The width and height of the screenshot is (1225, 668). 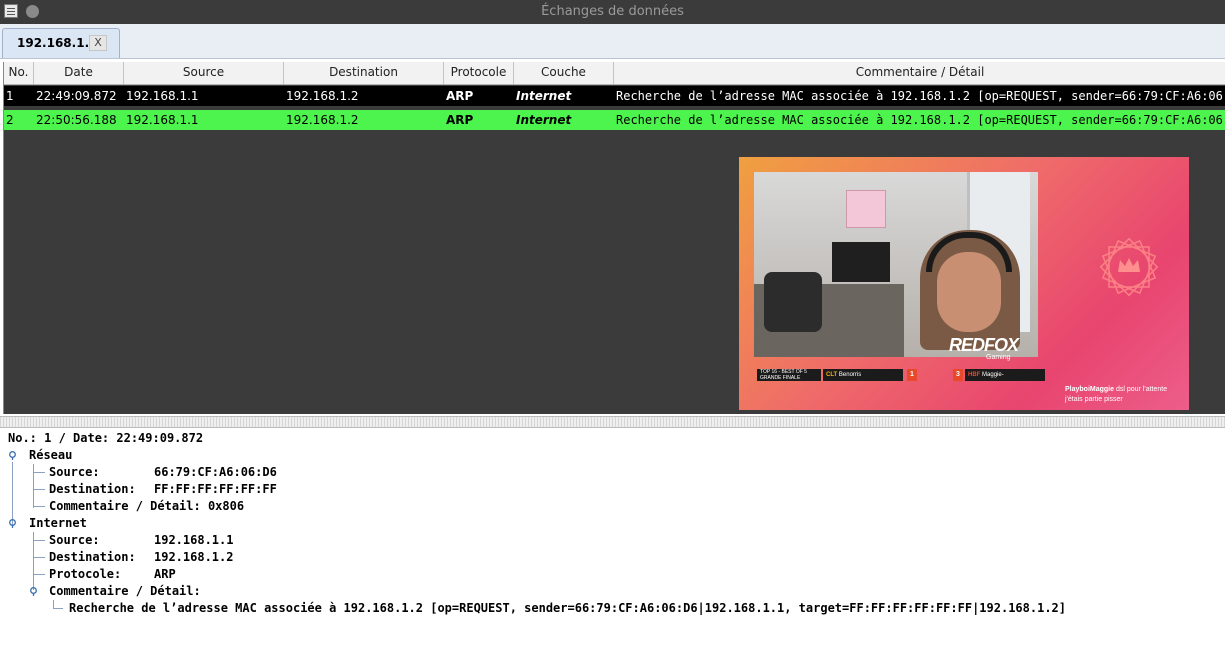 What do you see at coordinates (863, 375) in the screenshot?
I see `left-player-box: CLT Benorris` at bounding box center [863, 375].